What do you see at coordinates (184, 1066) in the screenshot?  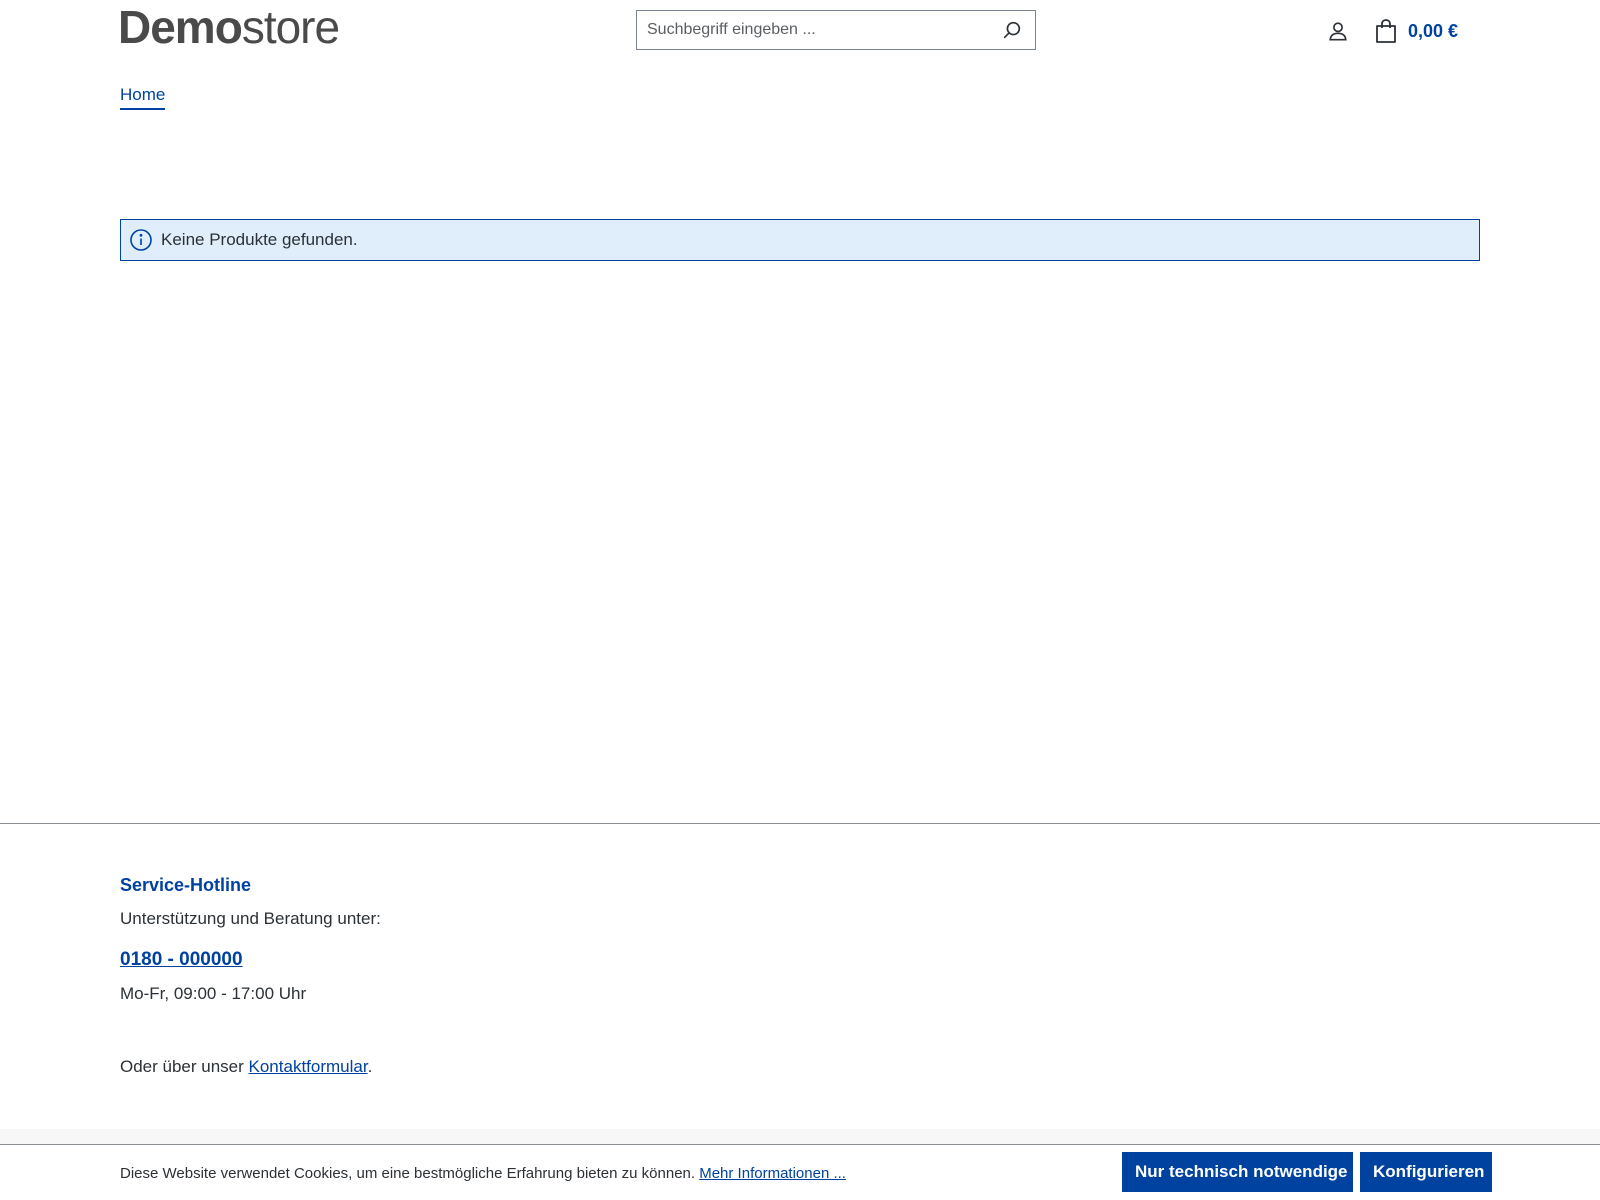 I see `contact-prefix: Oder über unser` at bounding box center [184, 1066].